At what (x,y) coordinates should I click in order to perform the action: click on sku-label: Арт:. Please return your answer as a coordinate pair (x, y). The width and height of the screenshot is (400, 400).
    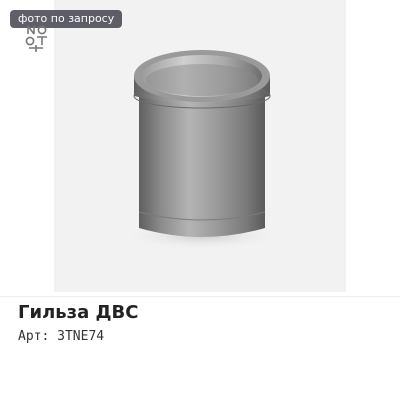
    Looking at the image, I should click on (34, 336).